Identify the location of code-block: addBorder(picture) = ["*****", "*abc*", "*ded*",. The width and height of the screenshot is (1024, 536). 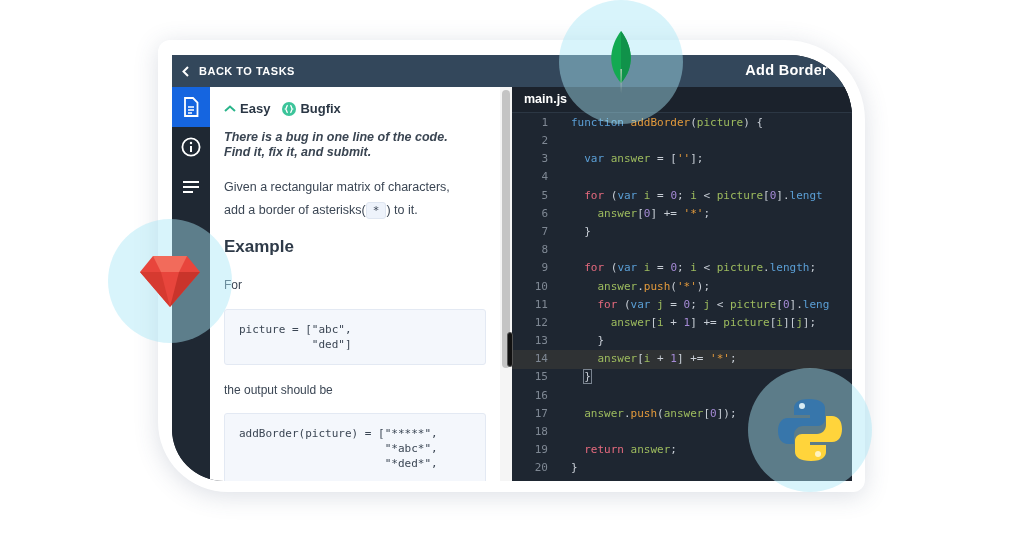
(355, 447).